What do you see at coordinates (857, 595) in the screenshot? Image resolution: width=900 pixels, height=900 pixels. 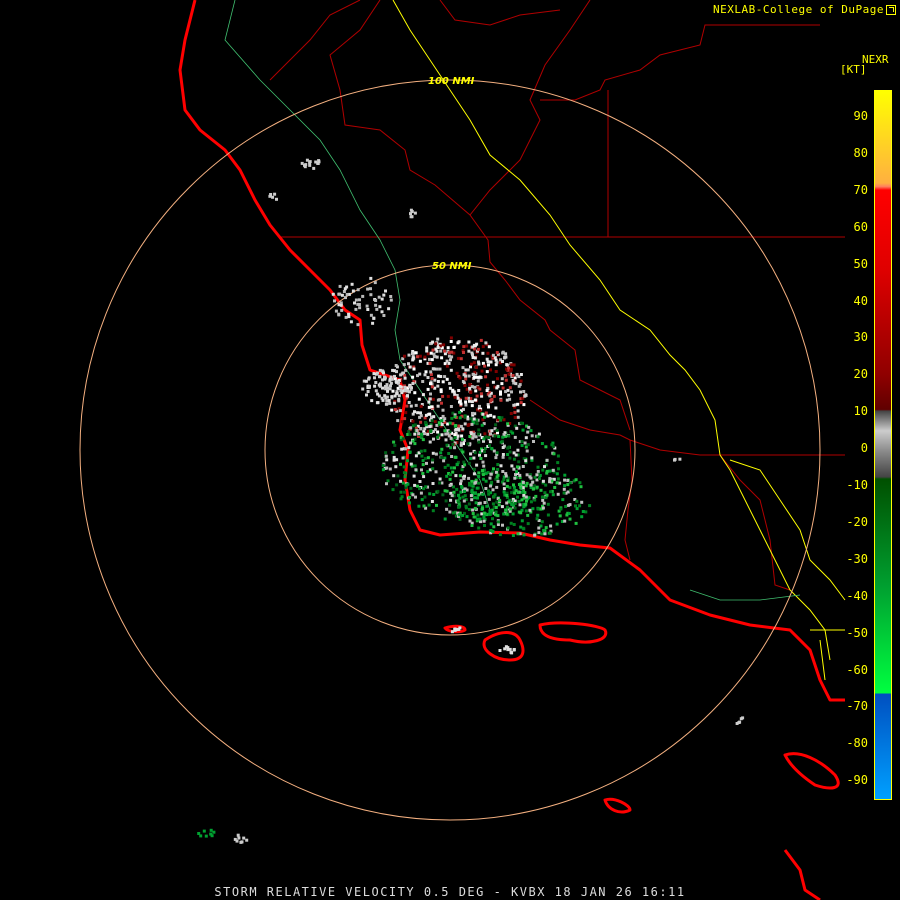 I see `colorbar-tick-label: -40` at bounding box center [857, 595].